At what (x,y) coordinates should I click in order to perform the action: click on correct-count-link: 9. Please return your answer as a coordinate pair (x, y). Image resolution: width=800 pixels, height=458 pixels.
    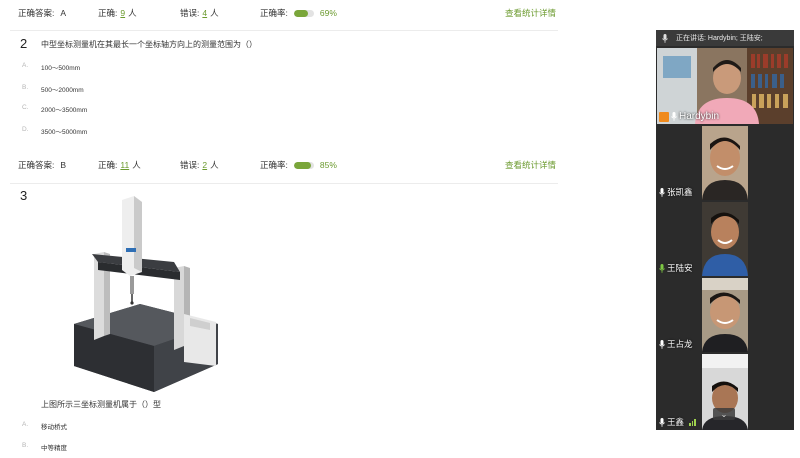
    Looking at the image, I should click on (122, 13).